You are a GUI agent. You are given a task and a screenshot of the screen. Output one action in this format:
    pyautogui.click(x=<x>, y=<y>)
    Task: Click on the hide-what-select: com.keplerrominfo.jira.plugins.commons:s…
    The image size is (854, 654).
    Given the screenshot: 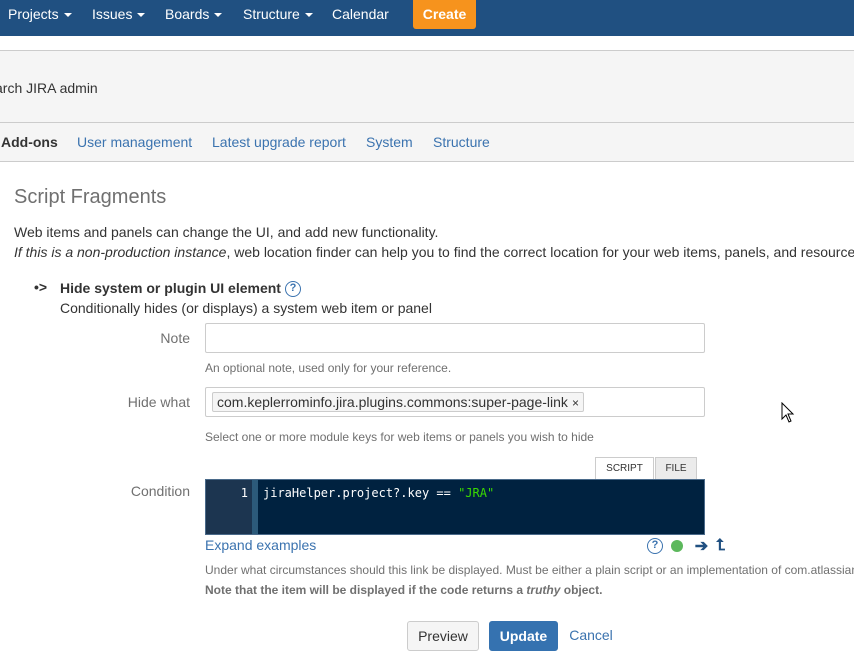 What is the action you would take?
    pyautogui.click(x=455, y=402)
    